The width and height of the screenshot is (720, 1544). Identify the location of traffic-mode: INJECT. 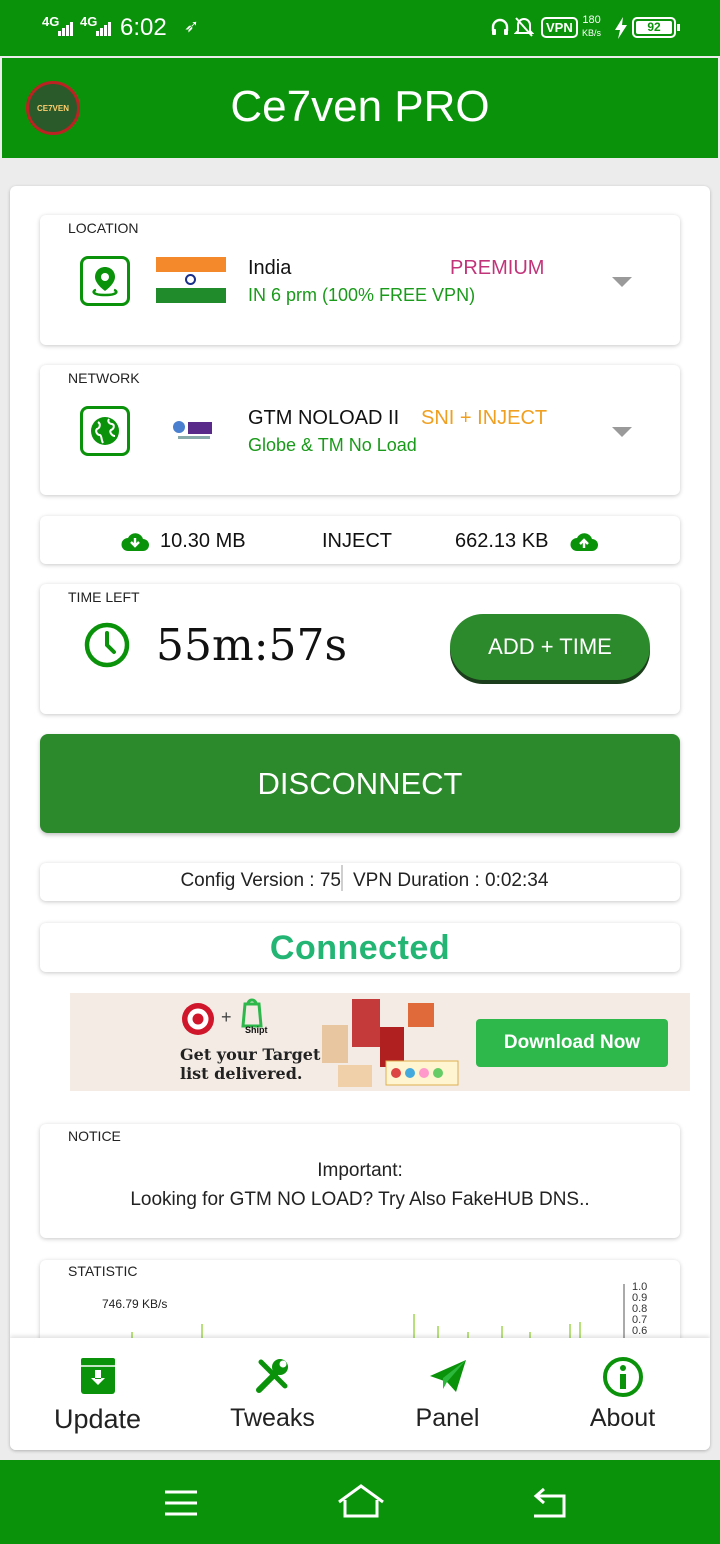
(357, 541).